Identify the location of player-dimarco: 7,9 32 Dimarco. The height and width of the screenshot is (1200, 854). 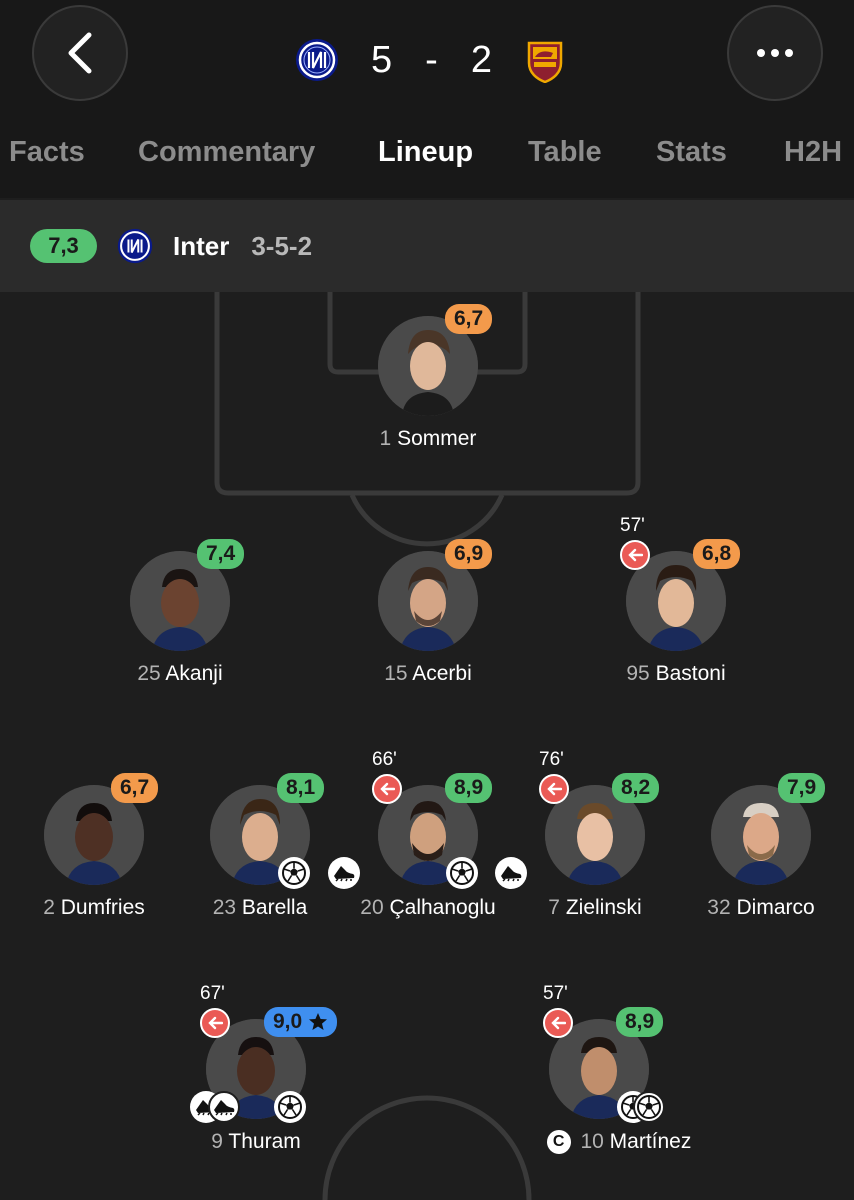
(757, 846).